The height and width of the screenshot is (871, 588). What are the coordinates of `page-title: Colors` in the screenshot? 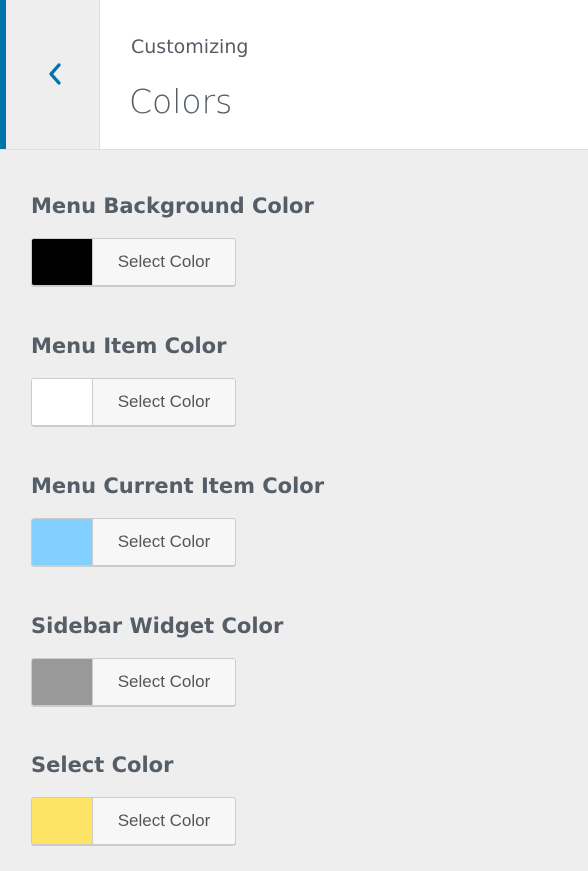 It's located at (181, 101).